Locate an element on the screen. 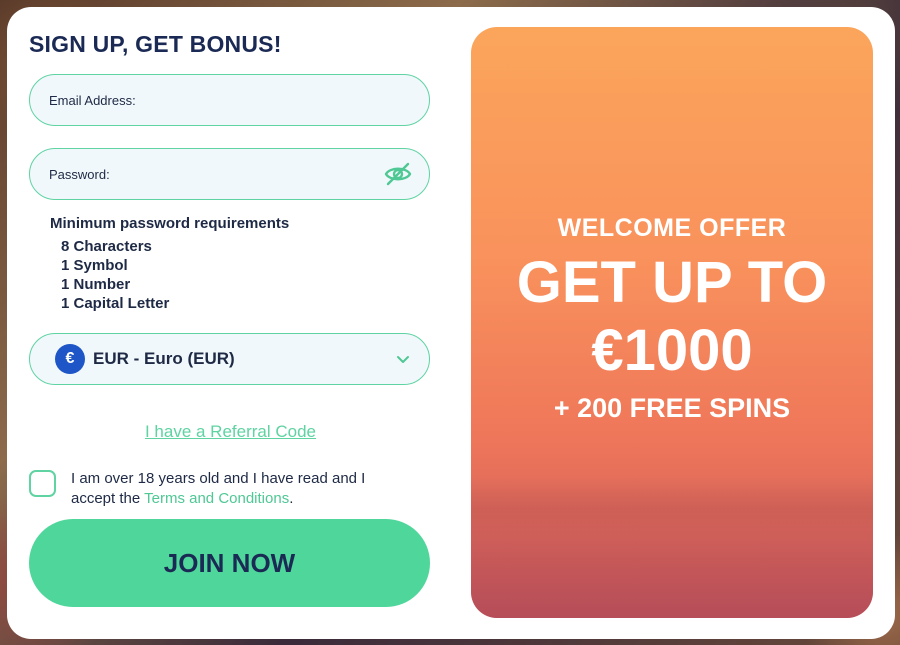  requirement-item: 8 Characters is located at coordinates (106, 246).